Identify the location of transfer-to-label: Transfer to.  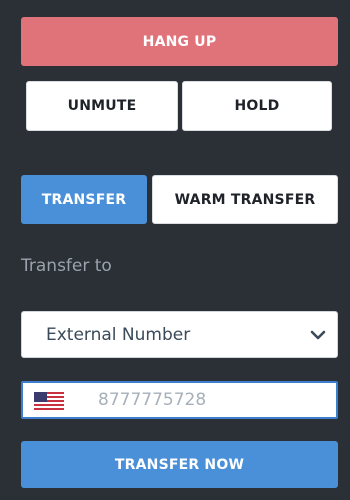
(66, 266).